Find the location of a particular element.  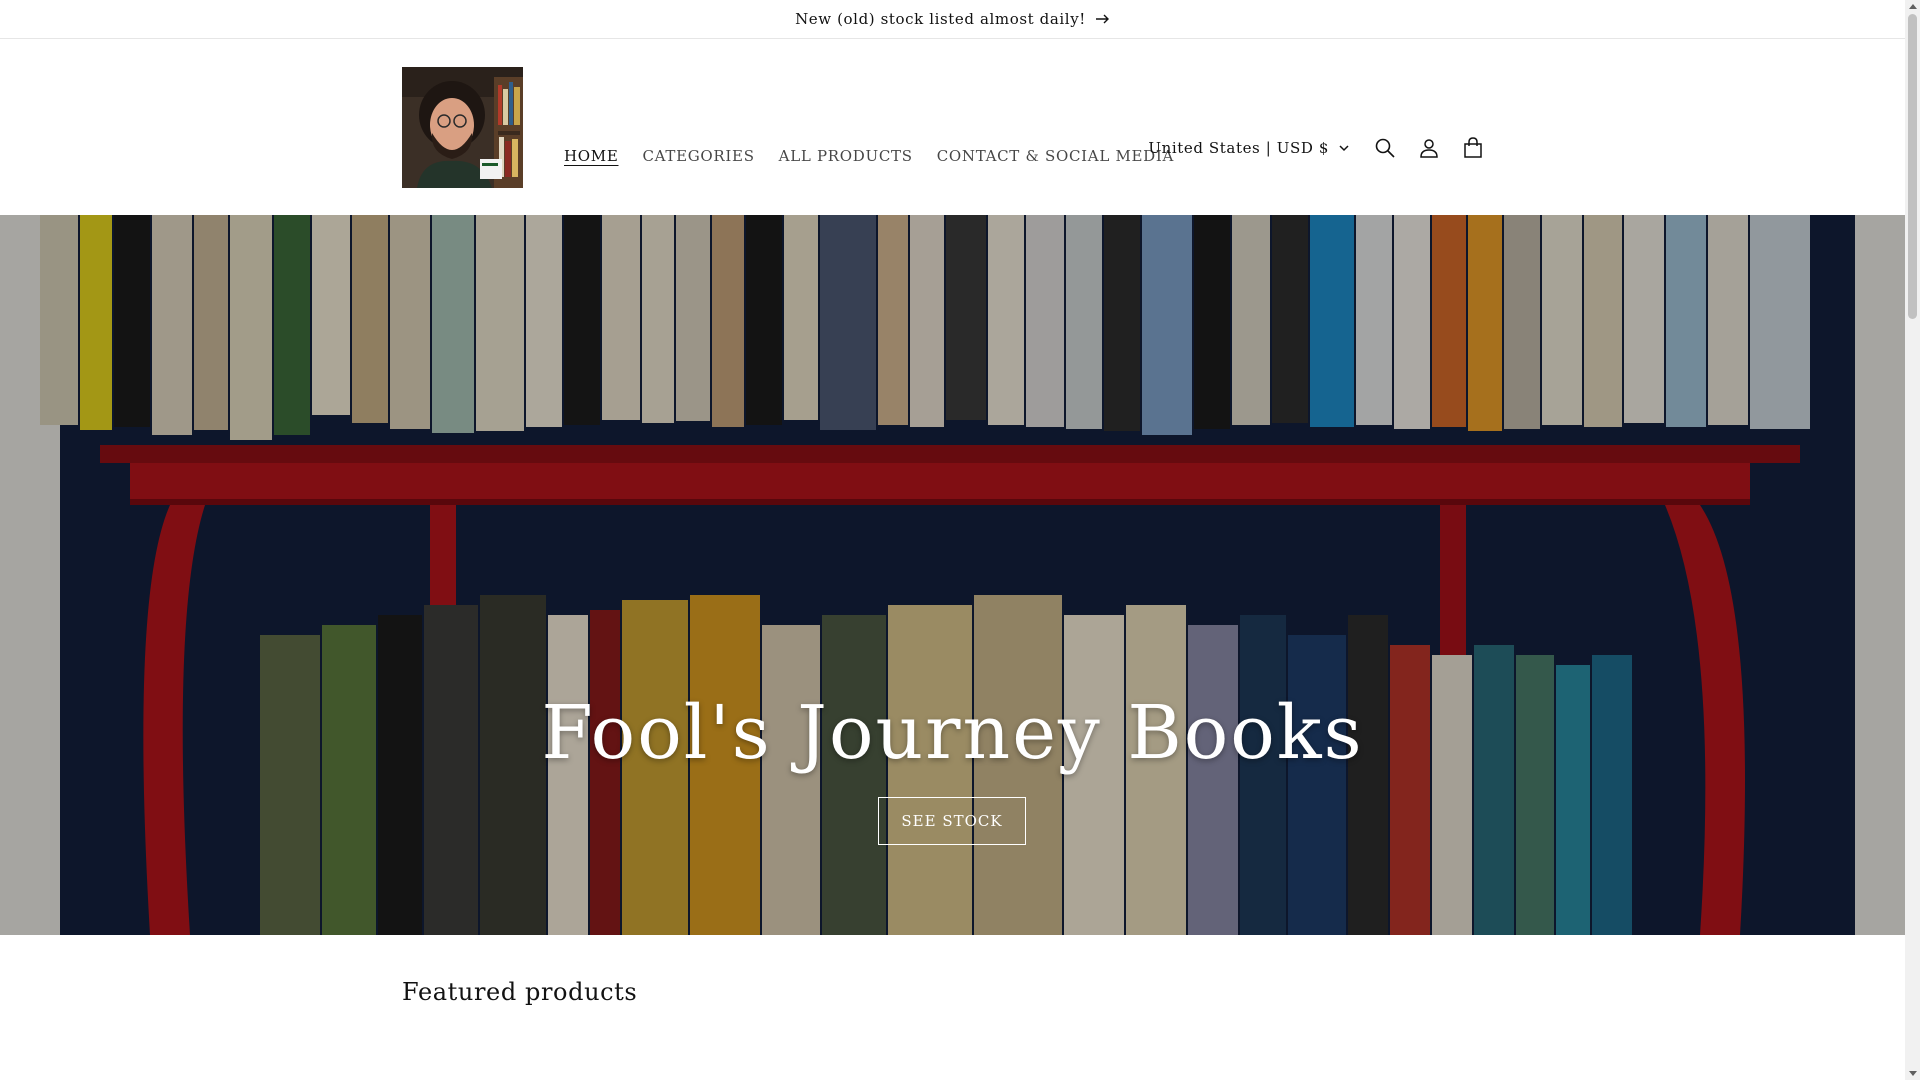

scrollbar-thumb is located at coordinates (1912, 166).